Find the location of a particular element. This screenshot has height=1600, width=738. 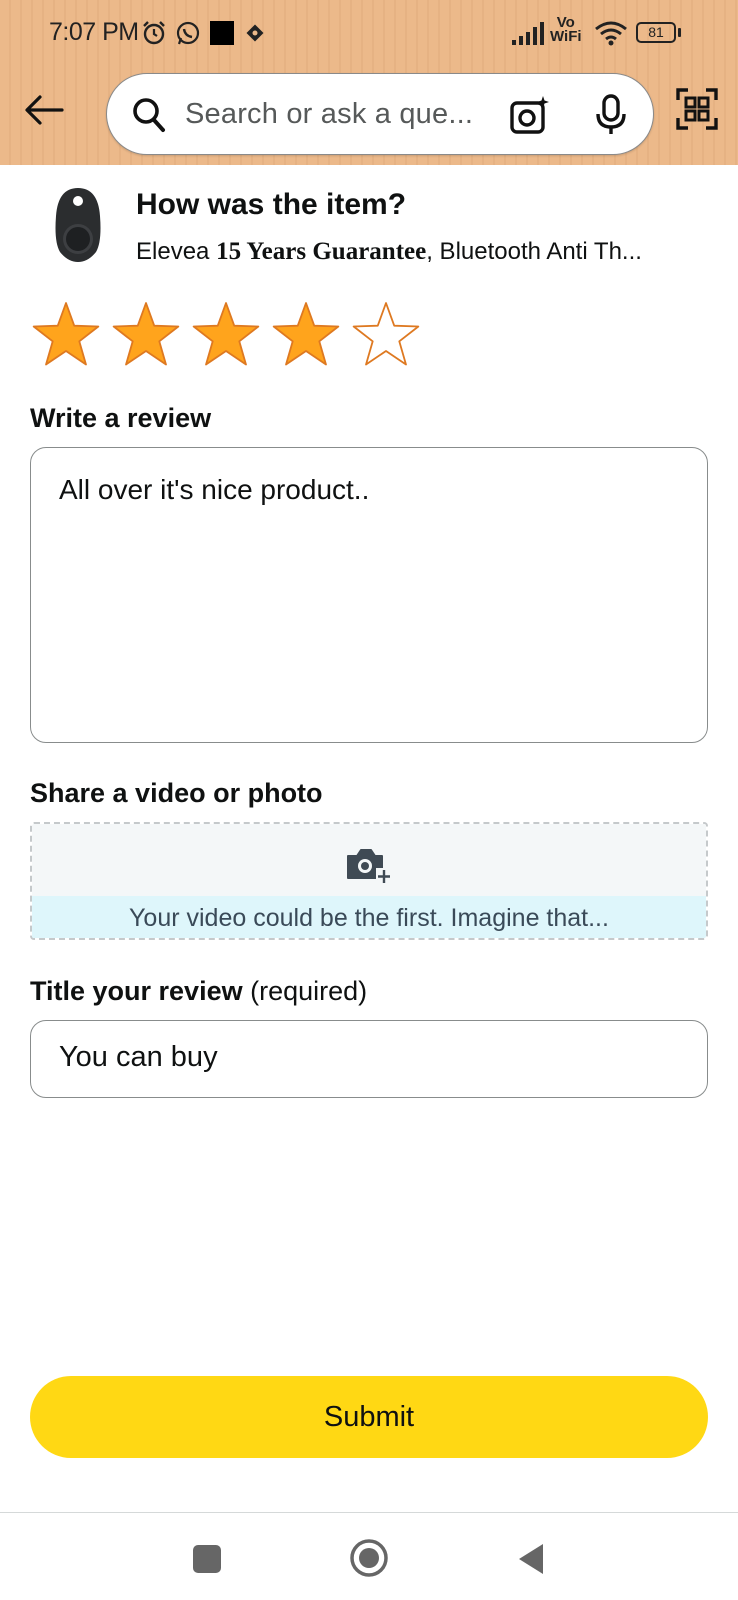

app-notification-icon is located at coordinates (255, 33).